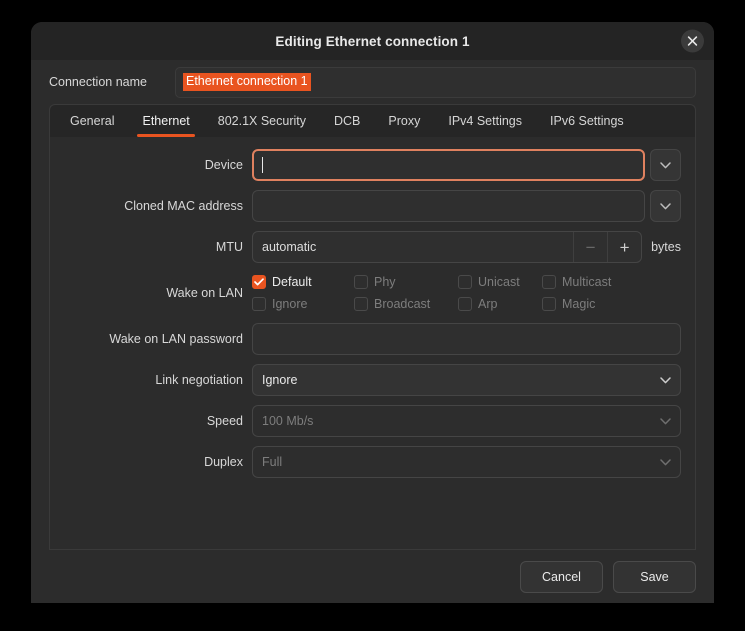  What do you see at coordinates (654, 576) in the screenshot?
I see `save-button: Save` at bounding box center [654, 576].